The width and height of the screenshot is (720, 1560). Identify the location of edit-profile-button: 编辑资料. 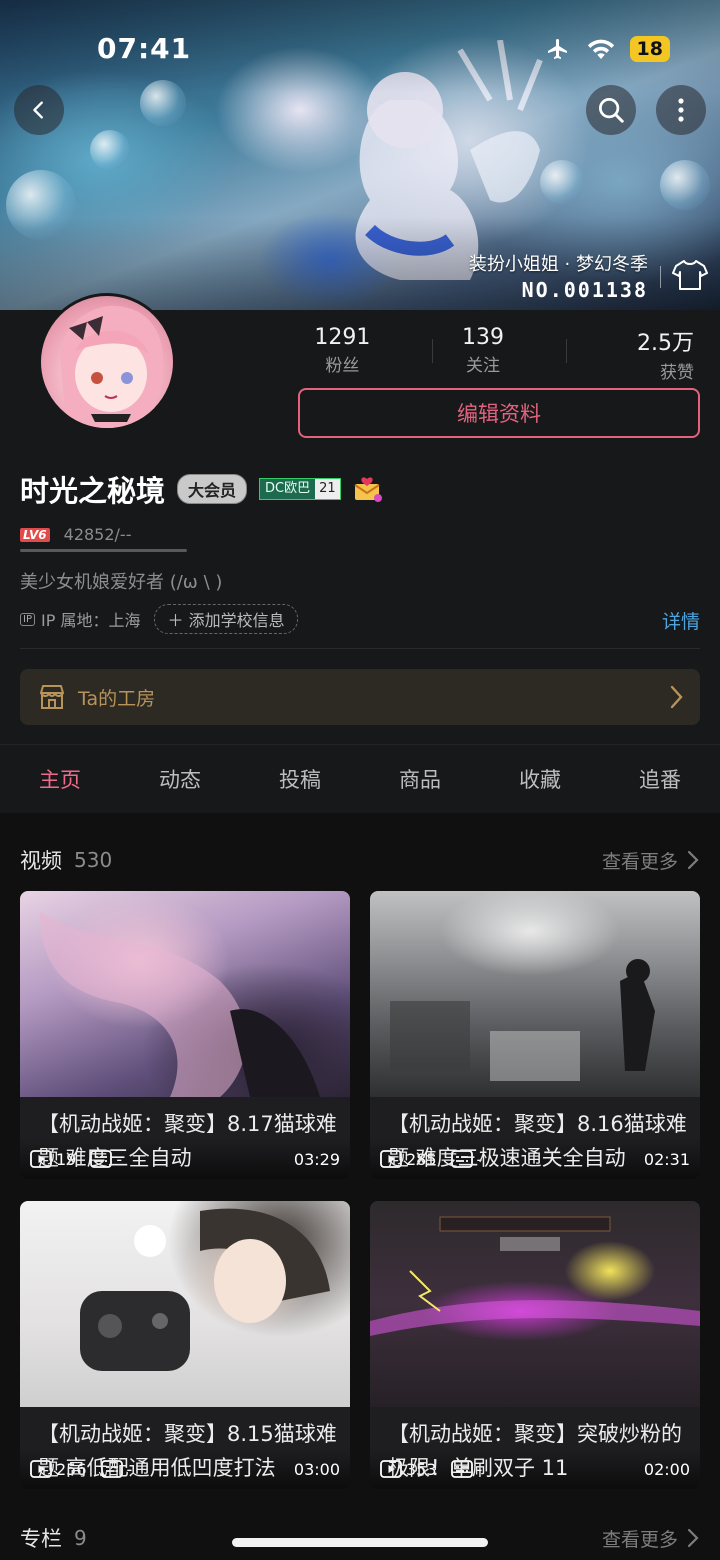
(499, 413).